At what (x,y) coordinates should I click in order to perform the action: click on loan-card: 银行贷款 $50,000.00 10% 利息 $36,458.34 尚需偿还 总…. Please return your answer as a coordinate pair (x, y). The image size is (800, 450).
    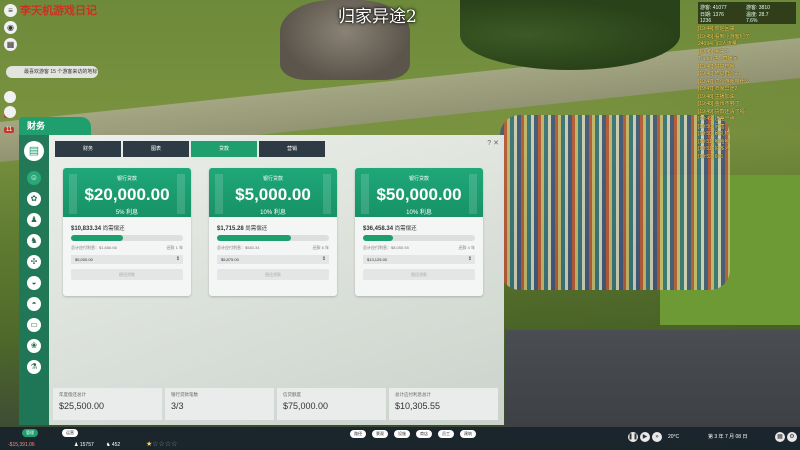
    Looking at the image, I should click on (419, 232).